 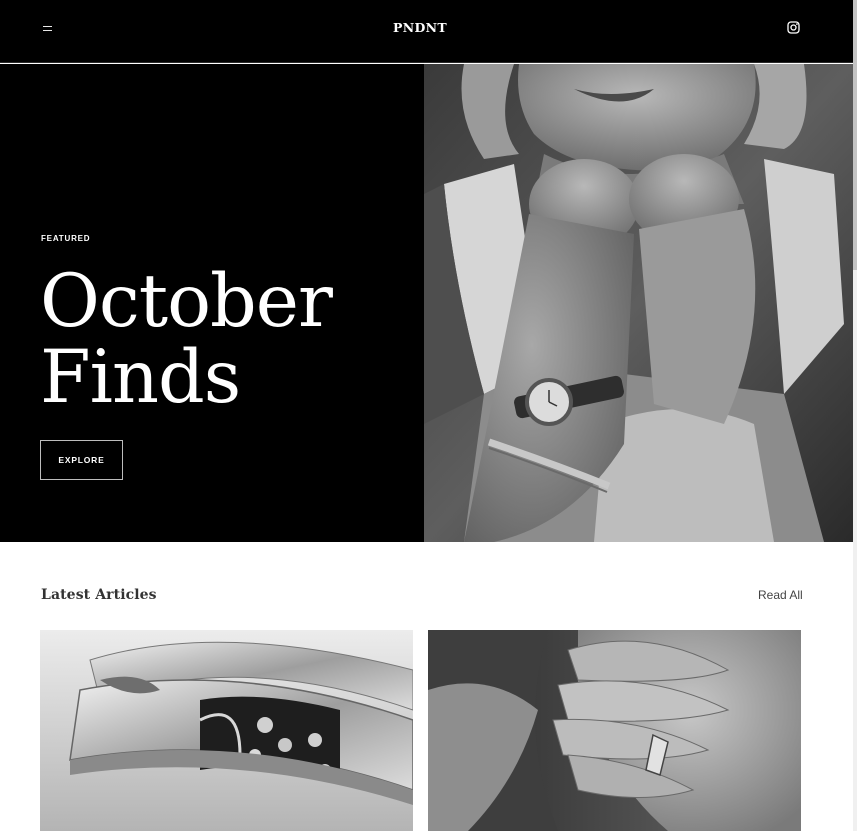 I want to click on instagram-icon, so click(x=793, y=27).